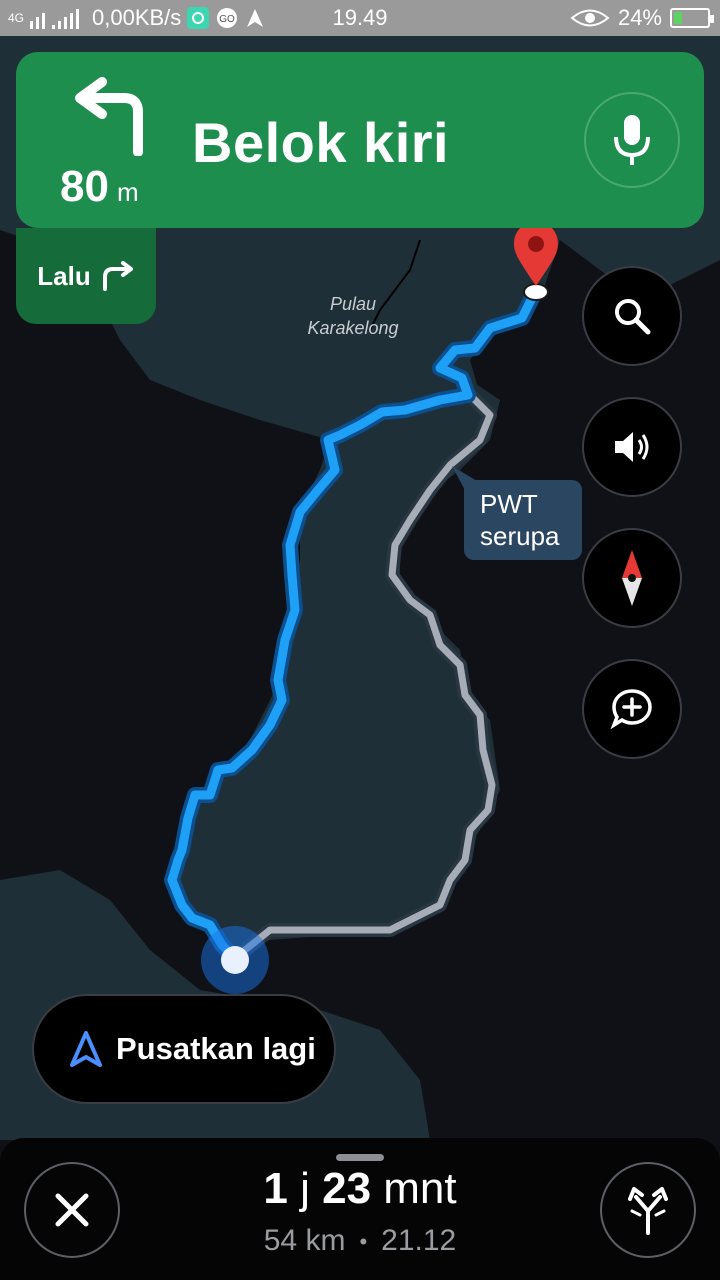 The height and width of the screenshot is (1280, 720). I want to click on sound-button, so click(632, 447).